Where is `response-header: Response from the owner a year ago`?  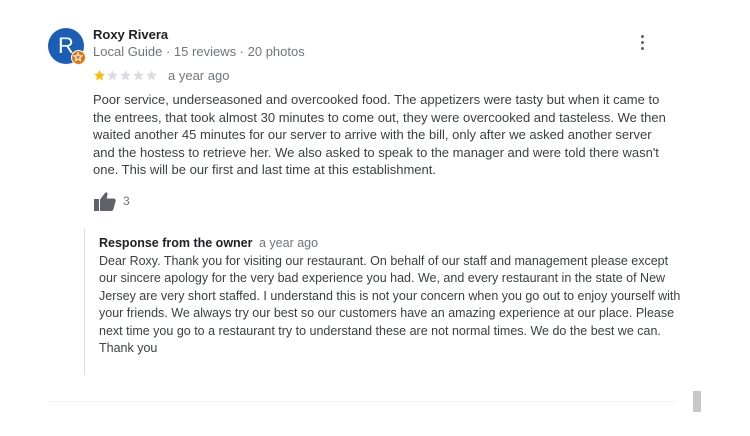 response-header: Response from the owner a year ago is located at coordinates (208, 243).